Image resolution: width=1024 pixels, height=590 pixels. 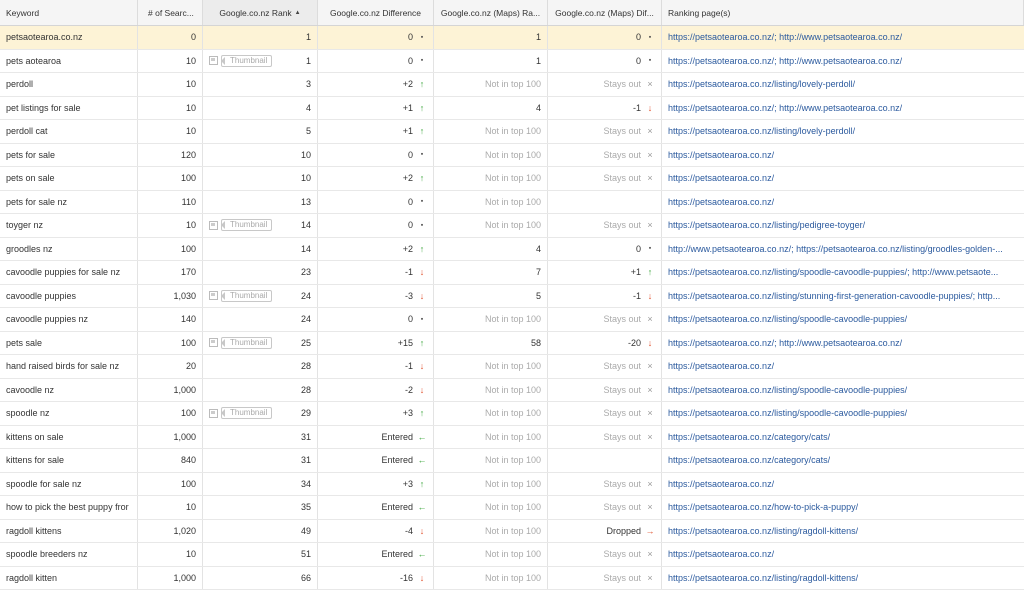 What do you see at coordinates (536, 343) in the screenshot?
I see `maps-rank-value: 58` at bounding box center [536, 343].